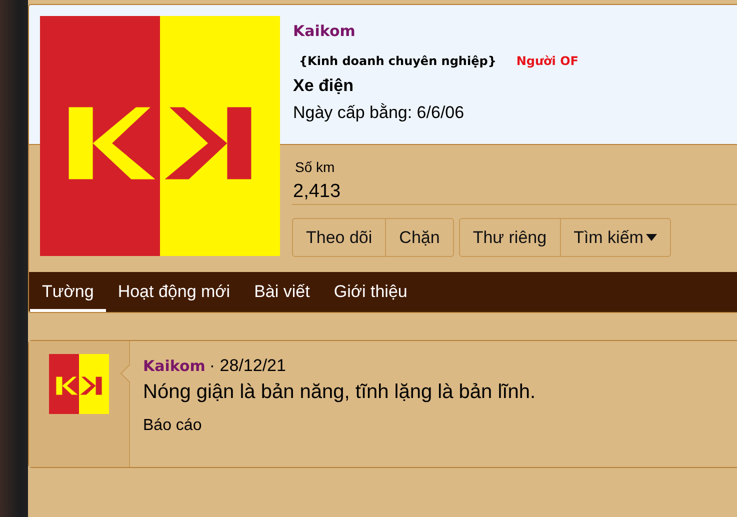  What do you see at coordinates (515, 31) in the screenshot?
I see `username: Kaikom` at bounding box center [515, 31].